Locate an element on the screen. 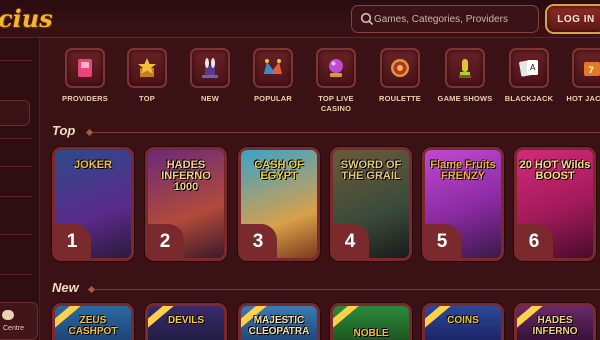 This screenshot has height=340, width=600. chat-icon is located at coordinates (8, 315).